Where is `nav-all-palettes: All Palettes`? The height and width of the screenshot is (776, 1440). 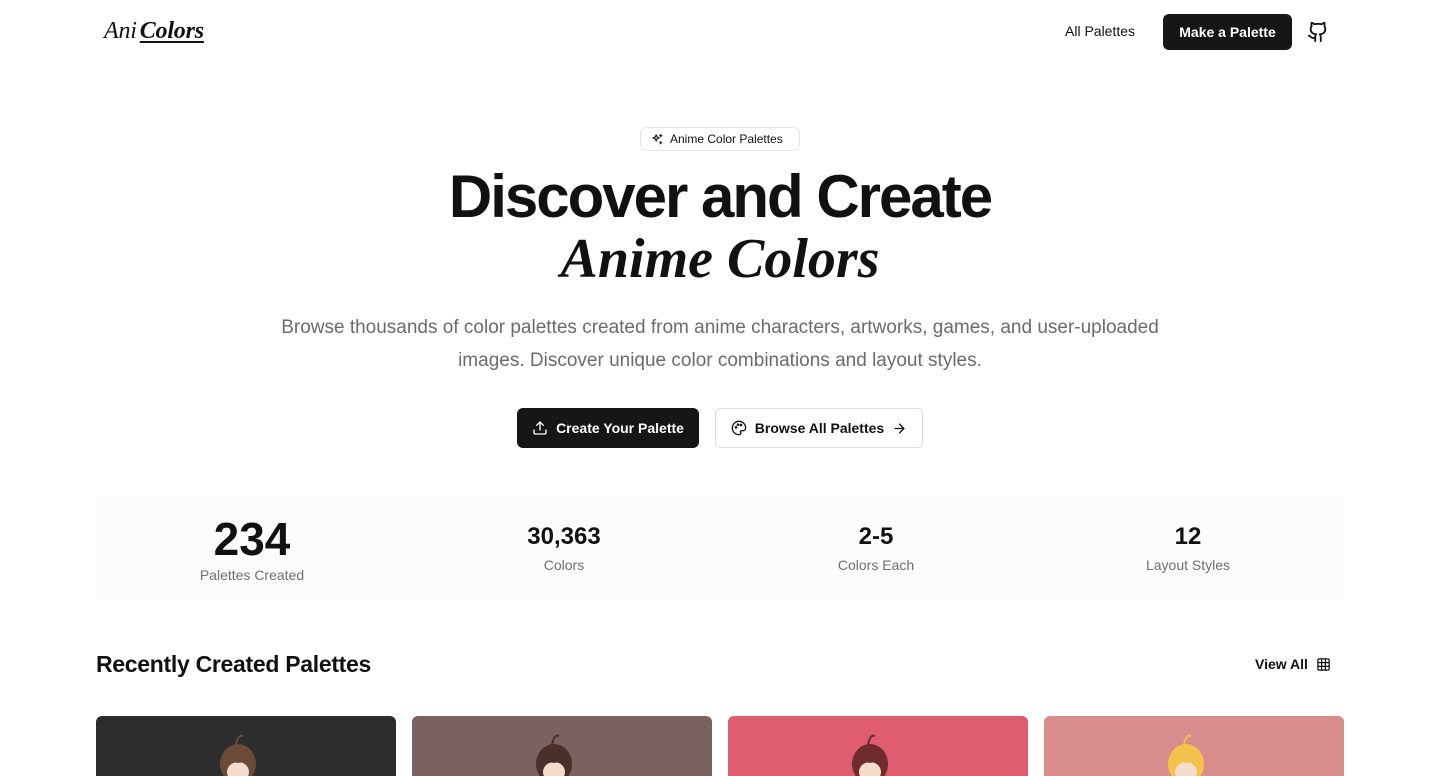
nav-all-palettes: All Palettes is located at coordinates (1100, 31).